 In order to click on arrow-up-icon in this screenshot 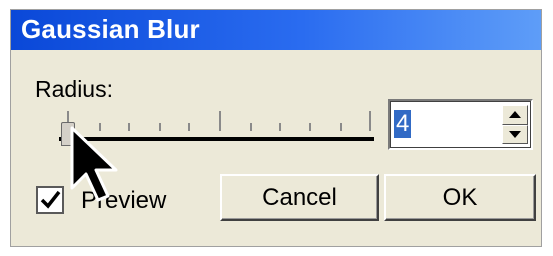, I will do `click(515, 115)`.